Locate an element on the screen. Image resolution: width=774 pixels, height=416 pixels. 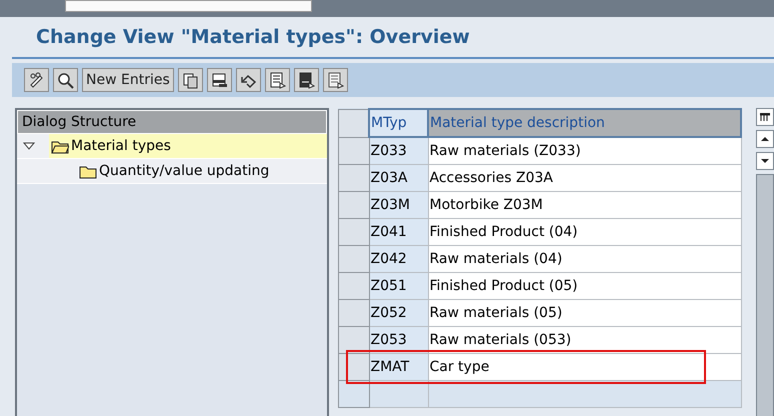
panel-header: Dialog Structure is located at coordinates (172, 122).